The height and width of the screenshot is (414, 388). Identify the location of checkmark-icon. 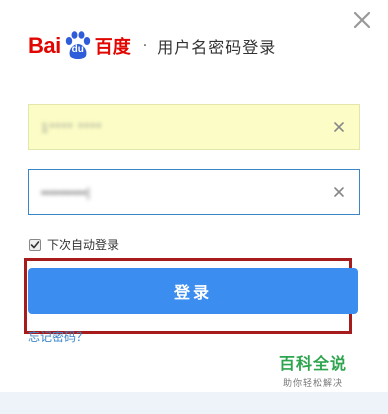
(35, 244).